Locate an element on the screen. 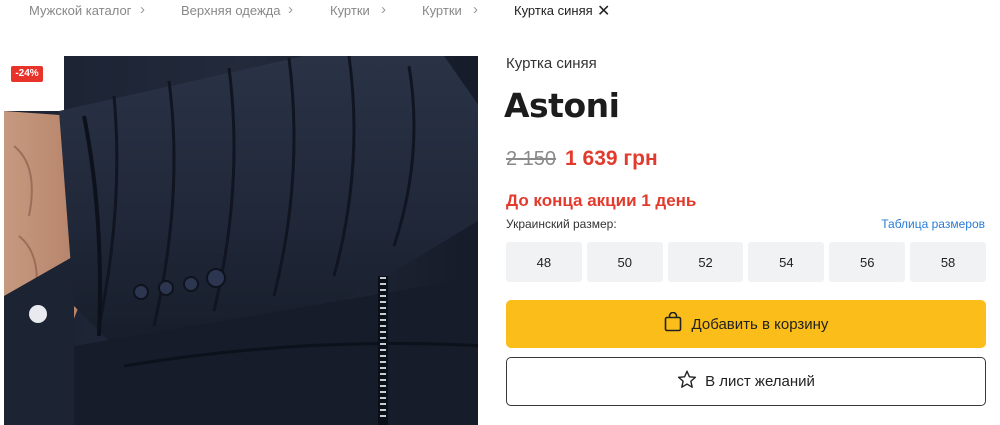  size-selector: 48 50 52 54 56 58 is located at coordinates (746, 262).